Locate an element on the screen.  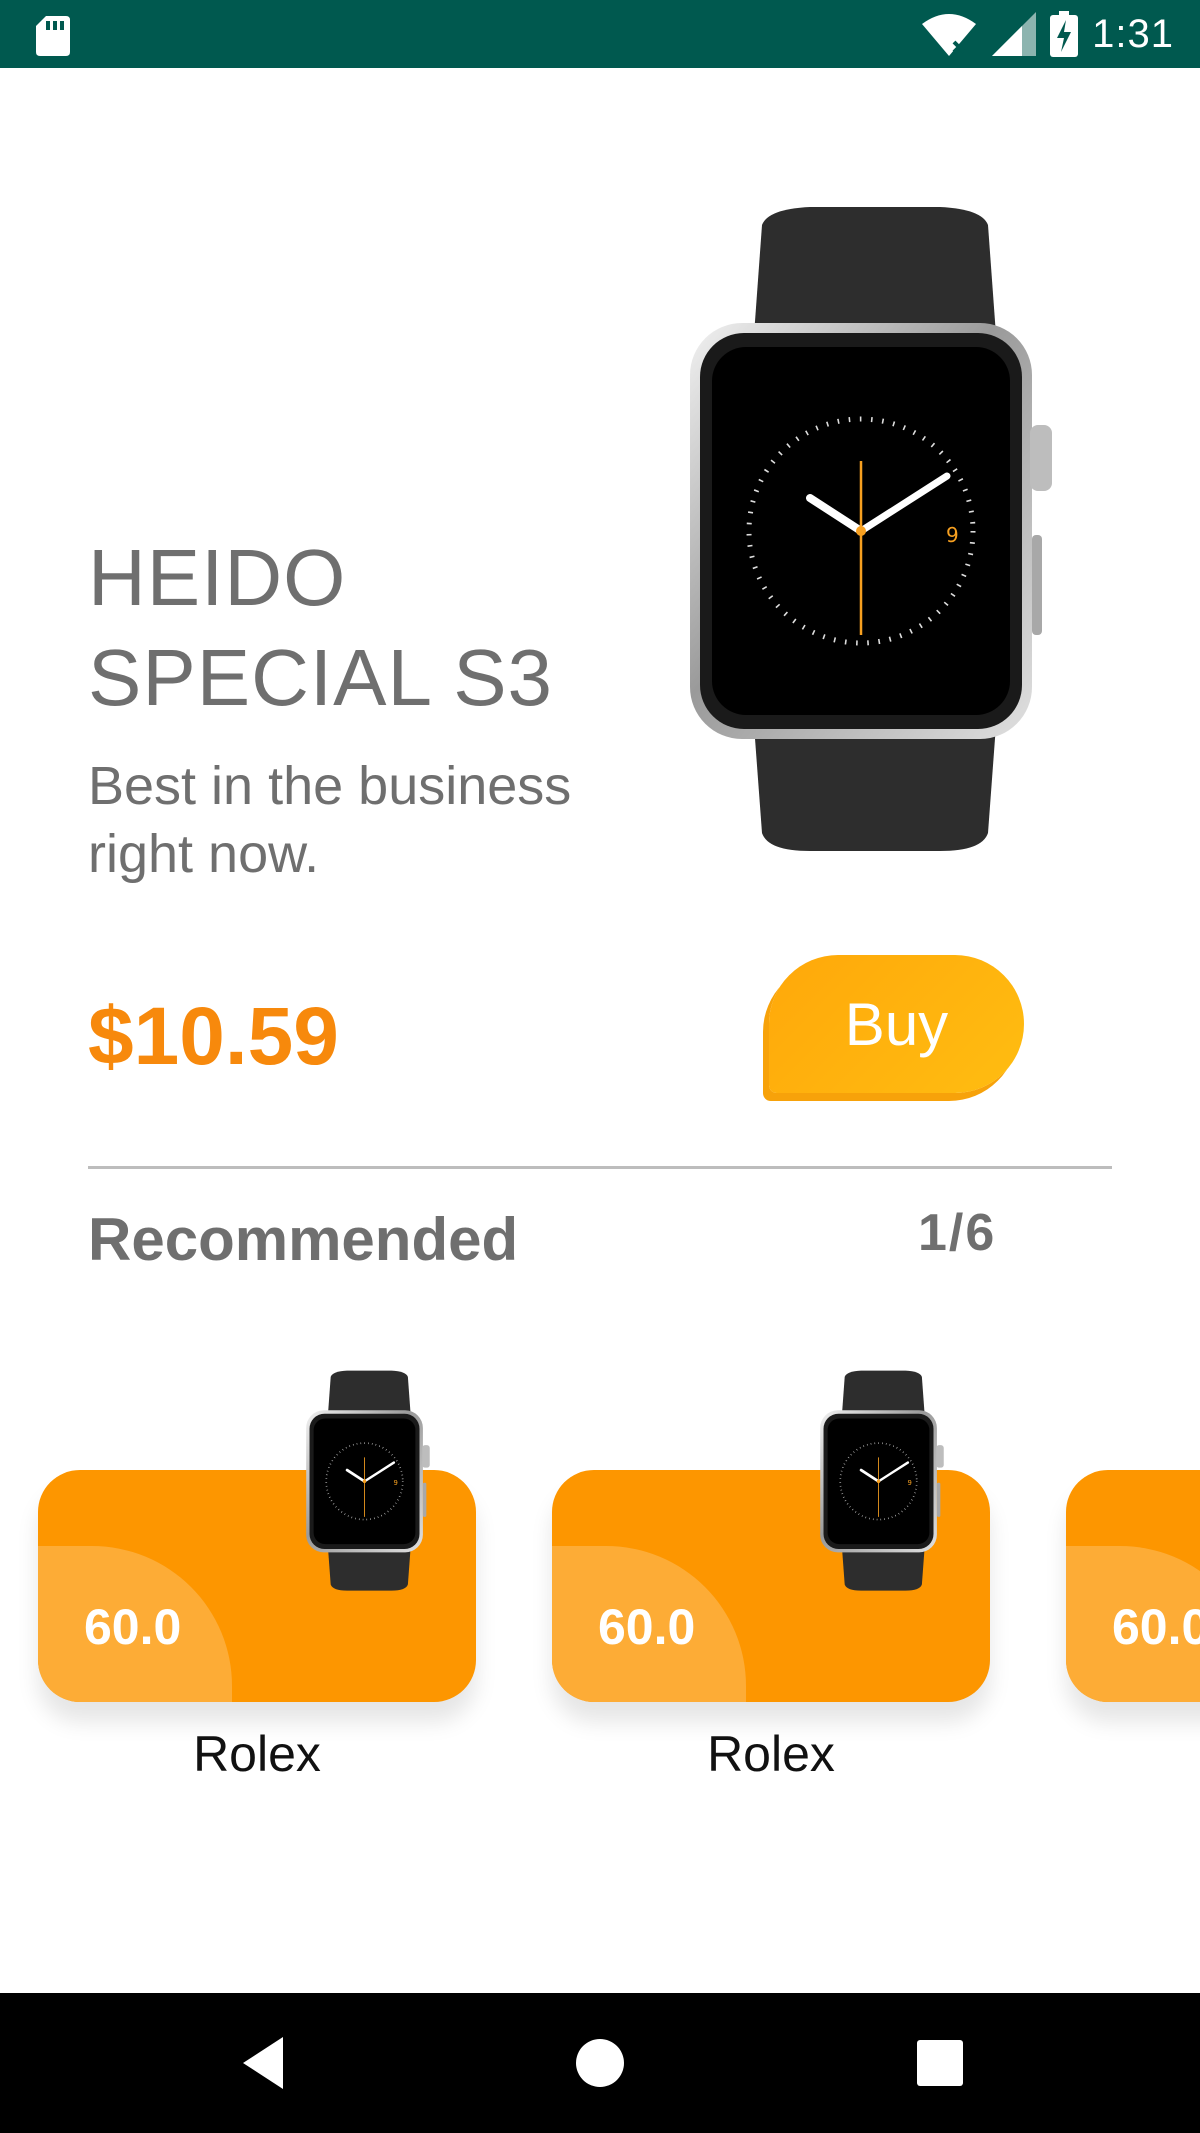
back-icon is located at coordinates (265, 2063).